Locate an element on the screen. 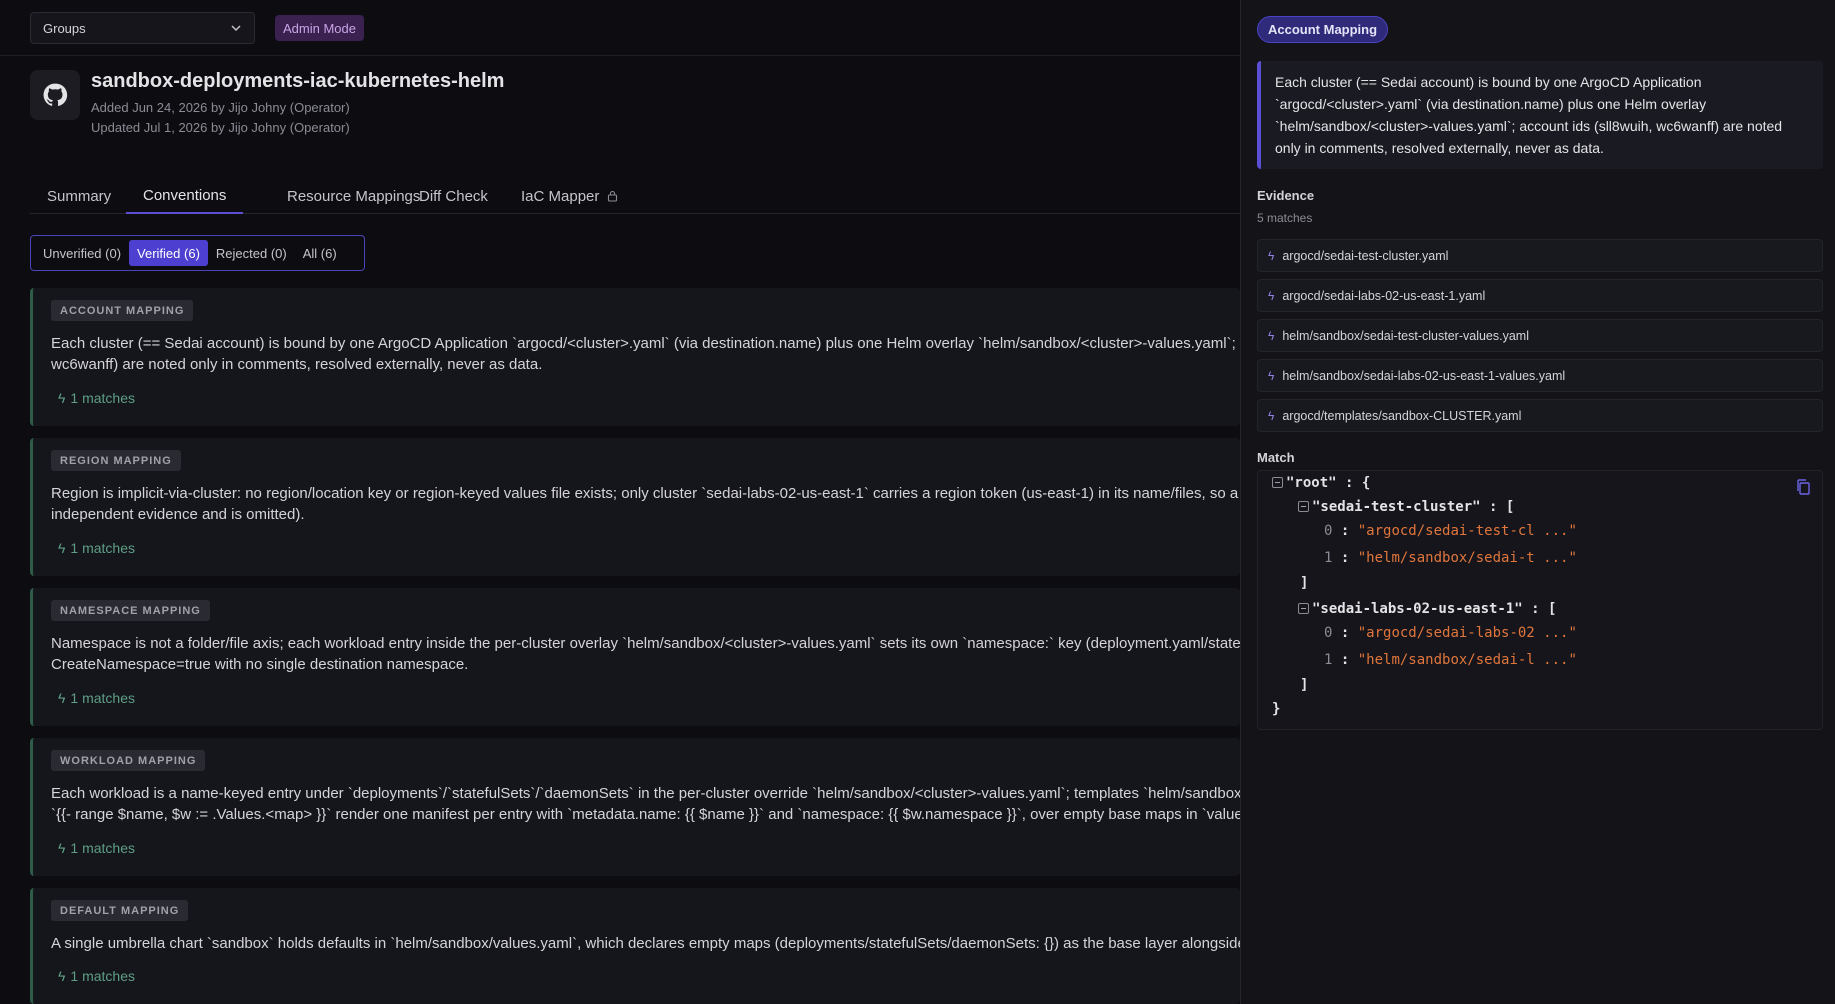 The height and width of the screenshot is (1004, 1835). tab-iac-mapper: IaC Mapper is located at coordinates (569, 196).